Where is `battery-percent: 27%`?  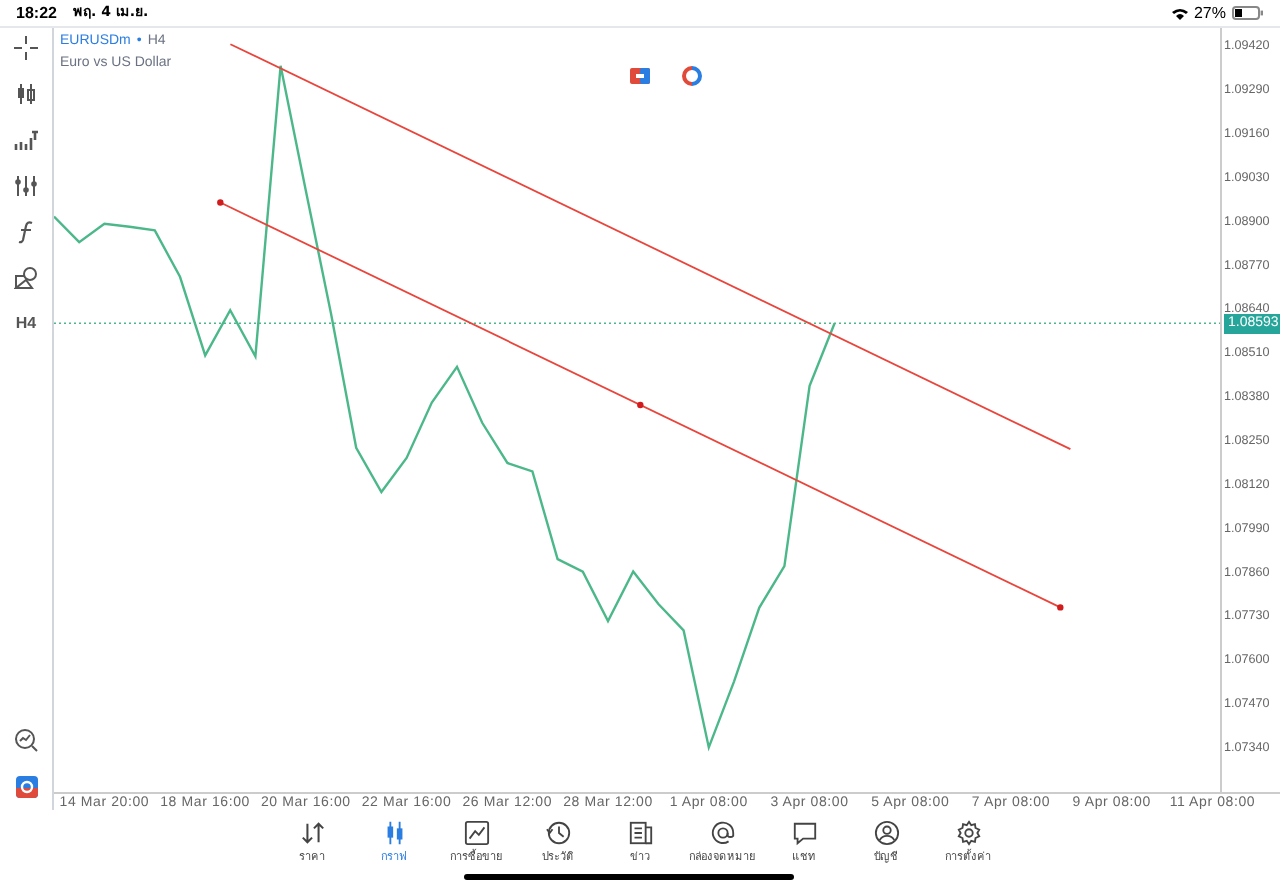 battery-percent: 27% is located at coordinates (1209, 13).